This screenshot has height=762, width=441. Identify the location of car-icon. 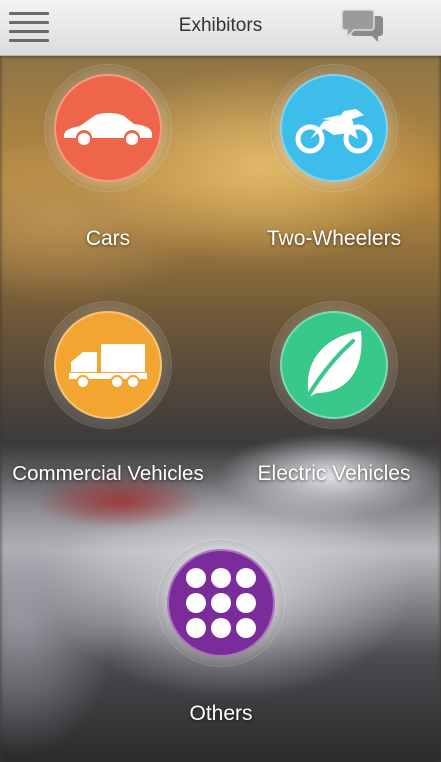
(108, 129).